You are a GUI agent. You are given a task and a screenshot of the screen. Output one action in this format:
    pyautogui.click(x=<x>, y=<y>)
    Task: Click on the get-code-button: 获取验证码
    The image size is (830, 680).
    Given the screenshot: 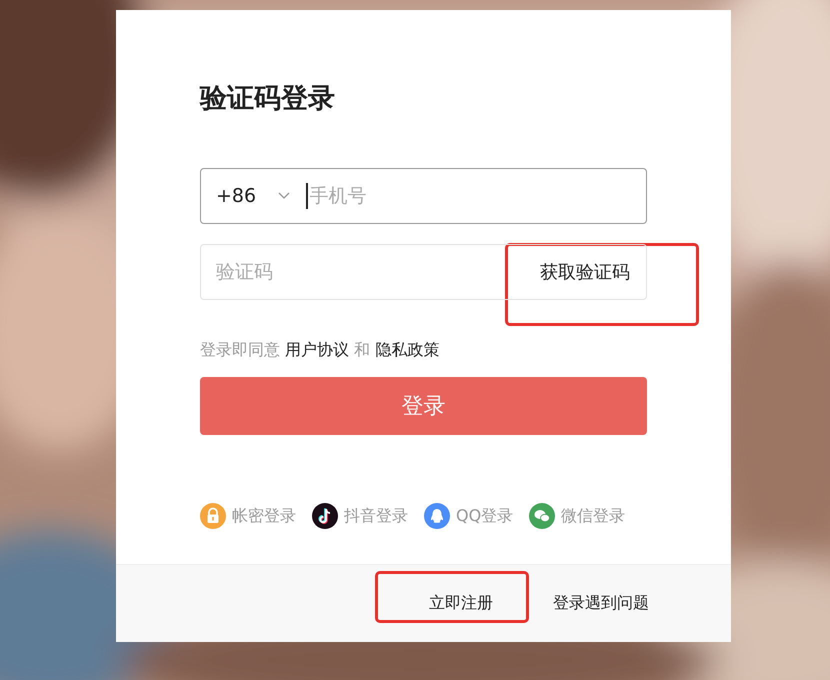 What is the action you would take?
    pyautogui.click(x=586, y=272)
    